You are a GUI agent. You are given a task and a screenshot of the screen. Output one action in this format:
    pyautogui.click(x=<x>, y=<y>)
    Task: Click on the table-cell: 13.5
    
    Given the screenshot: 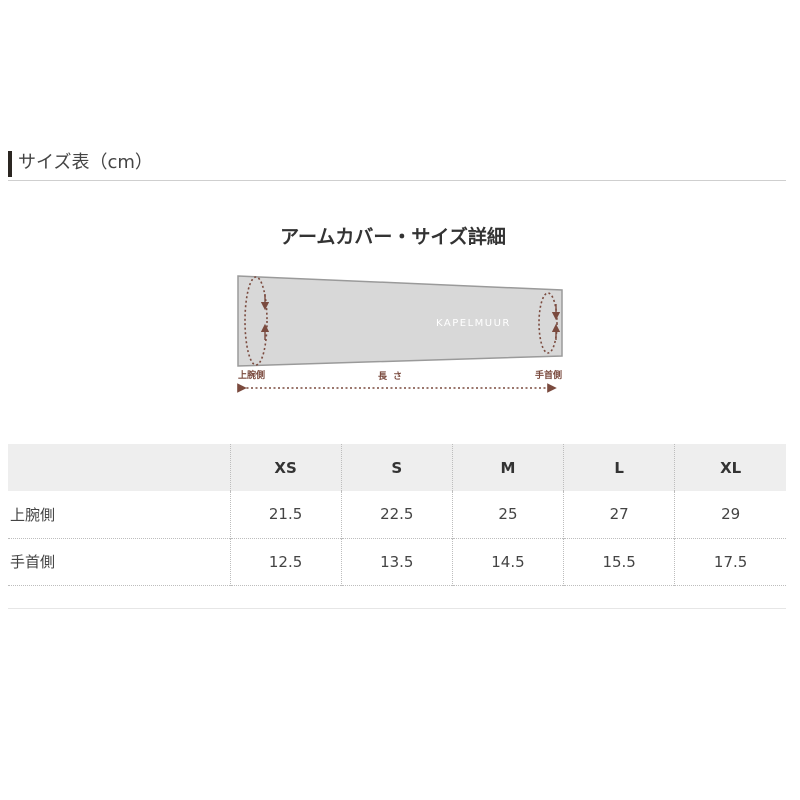 What is the action you would take?
    pyautogui.click(x=396, y=561)
    